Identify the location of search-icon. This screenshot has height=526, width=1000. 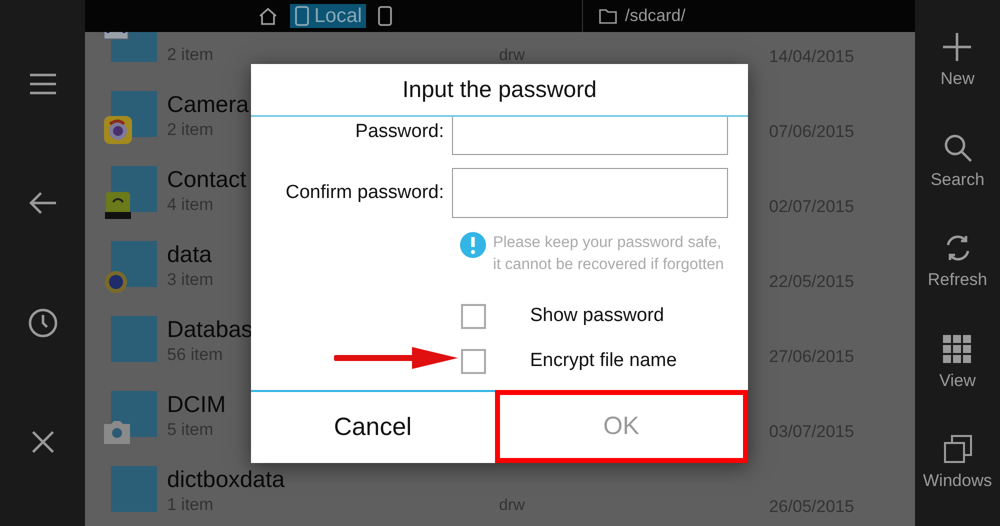
(957, 147).